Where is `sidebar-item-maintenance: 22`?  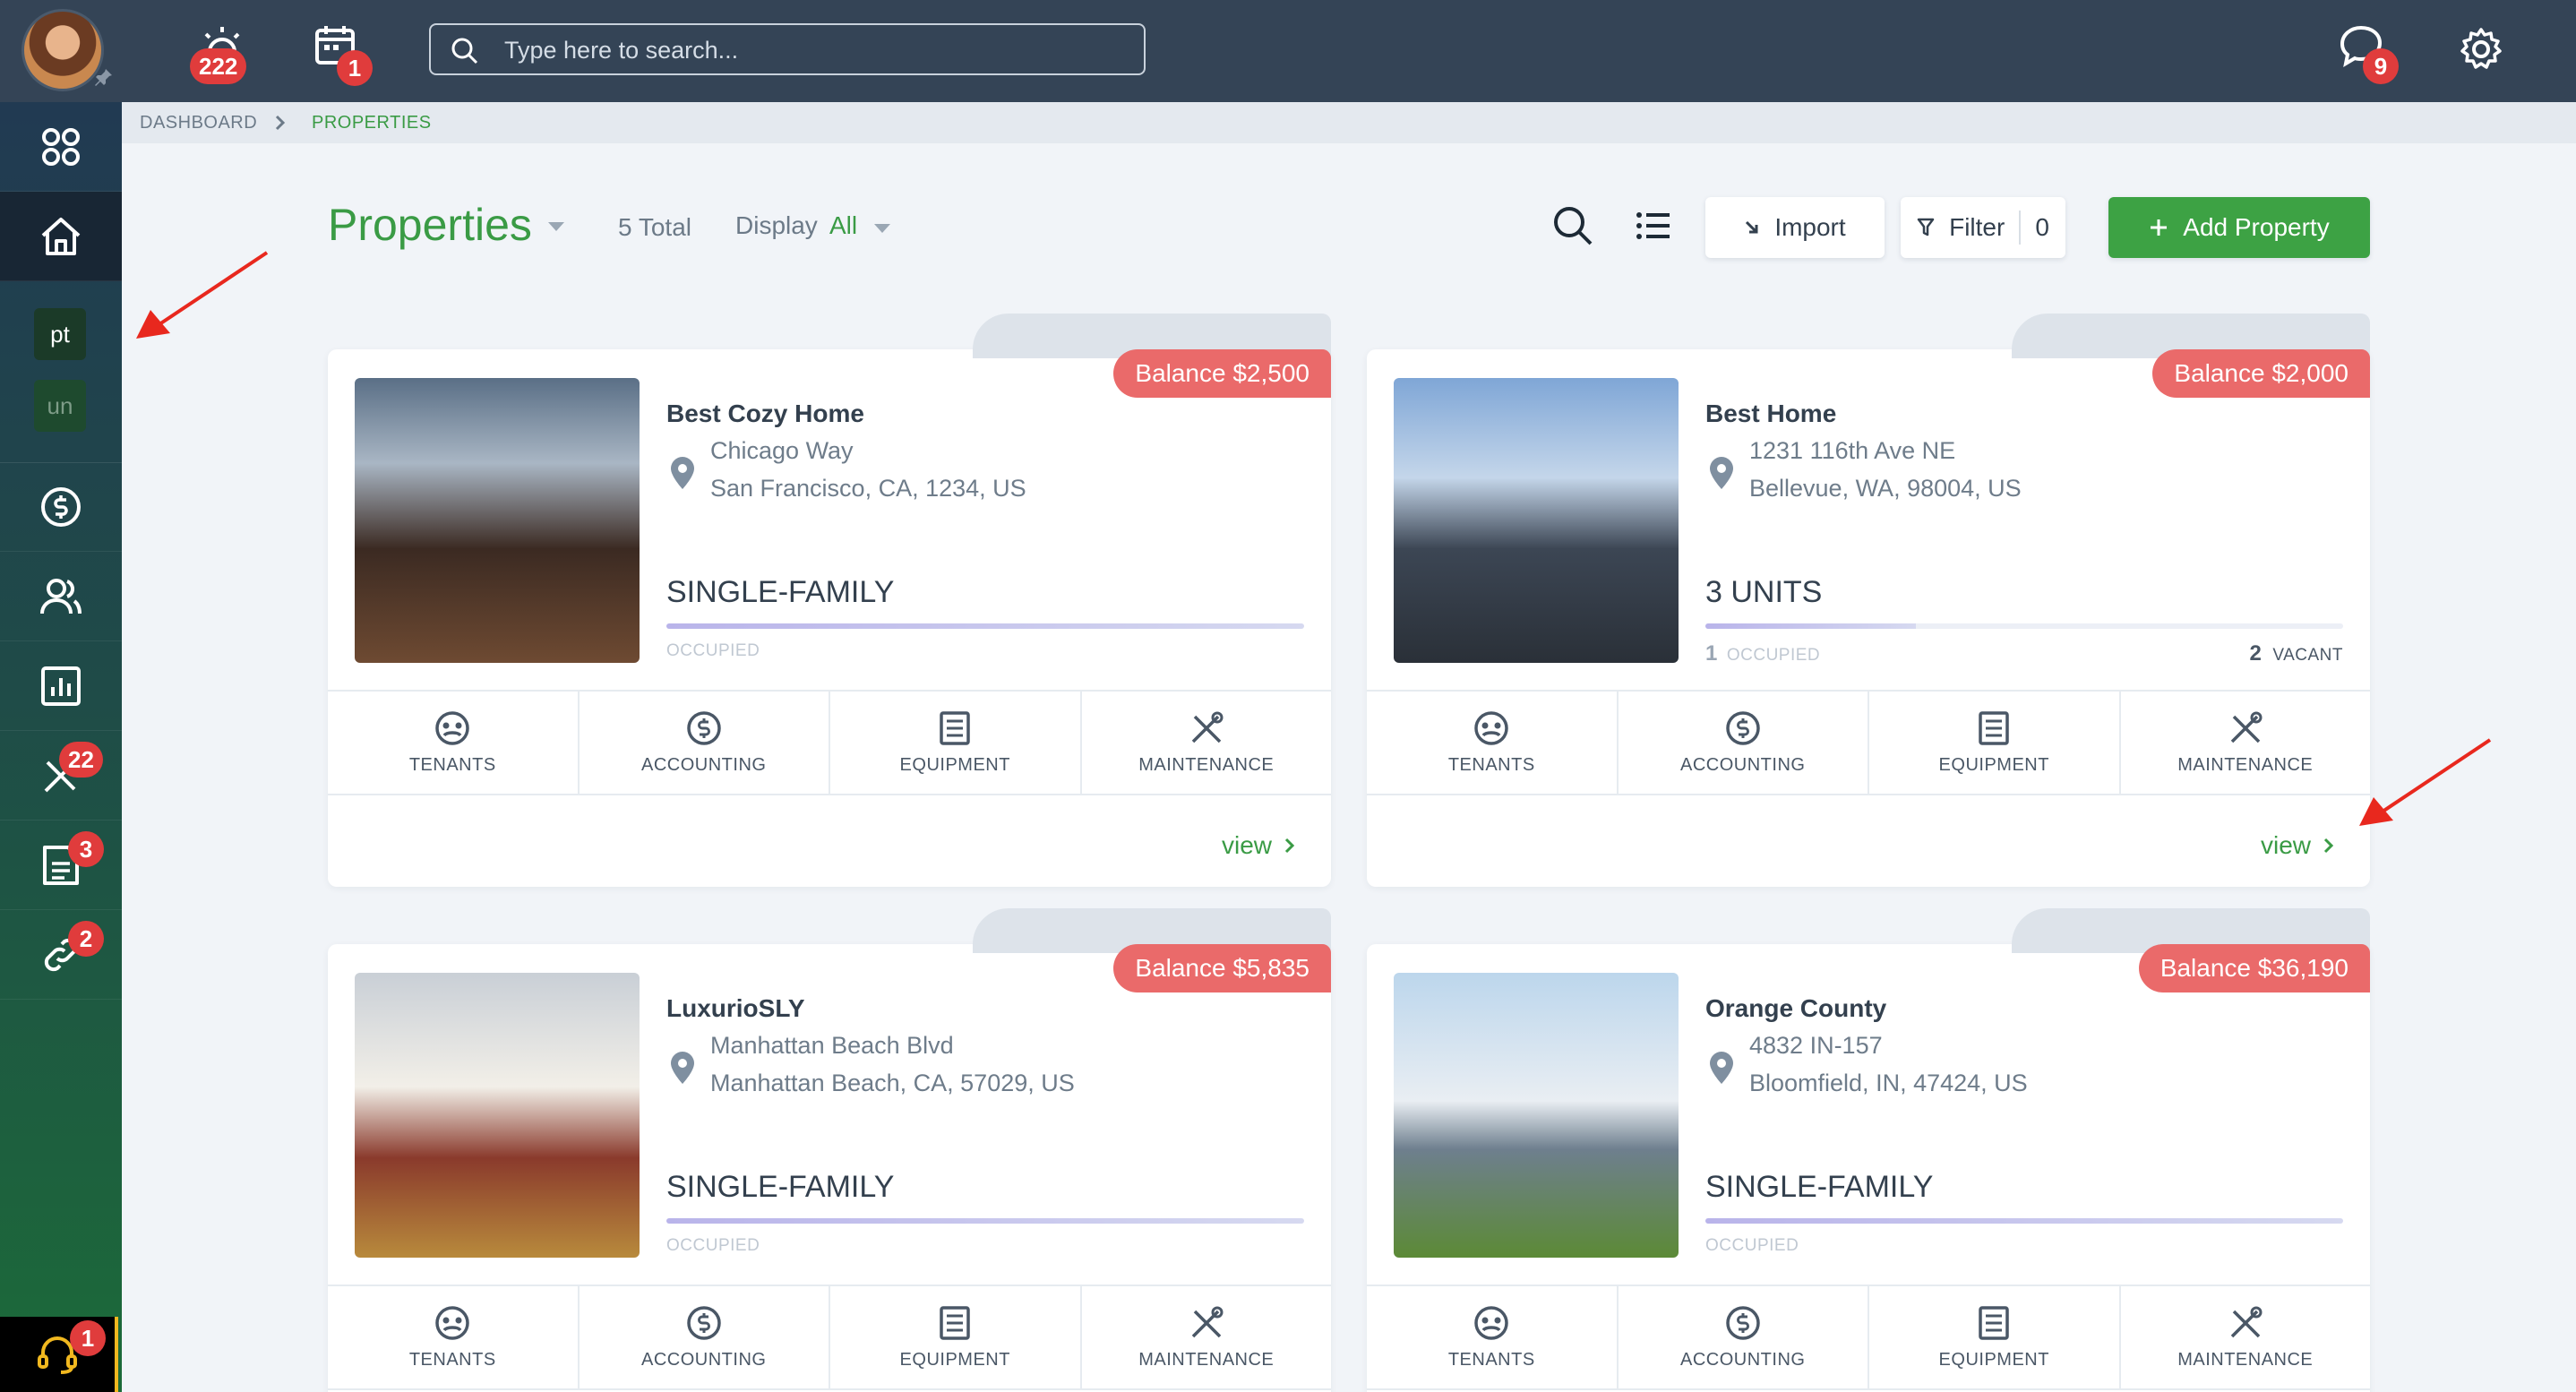 sidebar-item-maintenance: 22 is located at coordinates (61, 776).